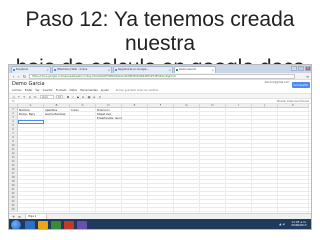 The width and height of the screenshot is (320, 240). I want to click on maximize-icon: □, so click(301, 68).